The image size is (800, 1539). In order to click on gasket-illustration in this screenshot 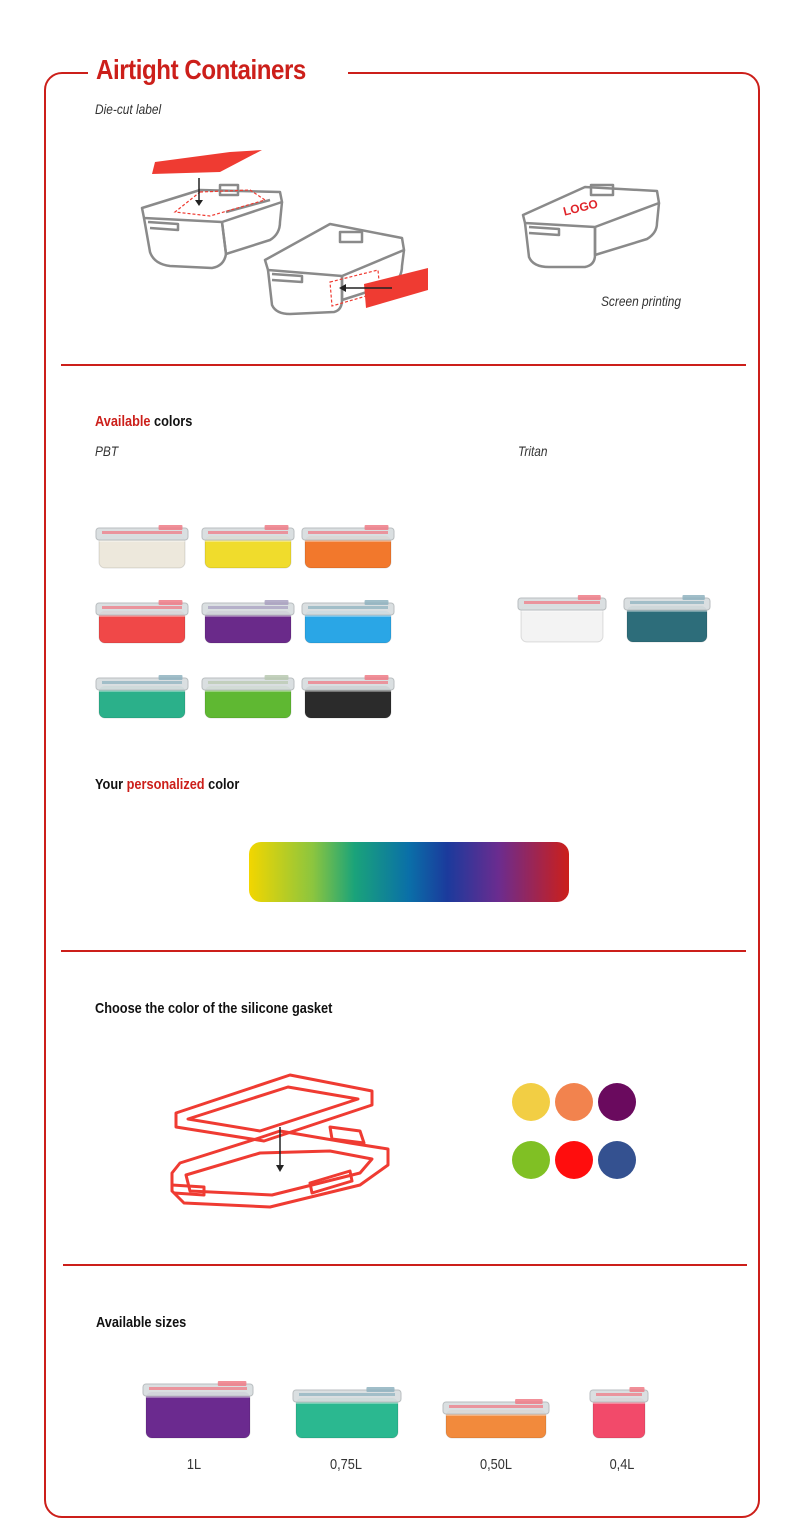, I will do `click(280, 1141)`.